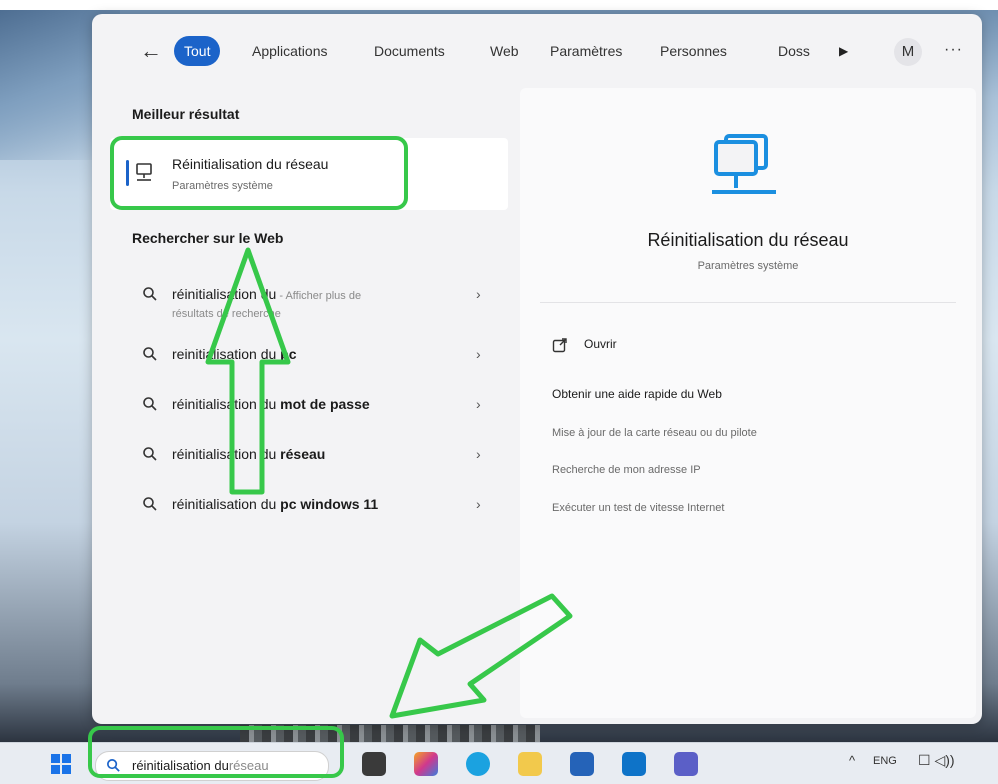  What do you see at coordinates (748, 266) in the screenshot?
I see `preview-subtitle: Paramètres système` at bounding box center [748, 266].